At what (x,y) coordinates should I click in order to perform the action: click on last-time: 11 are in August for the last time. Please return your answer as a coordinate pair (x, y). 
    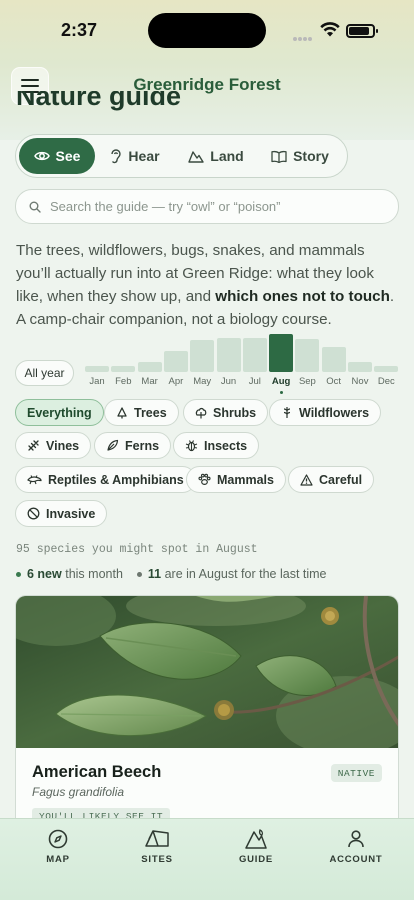
    Looking at the image, I should click on (231, 574).